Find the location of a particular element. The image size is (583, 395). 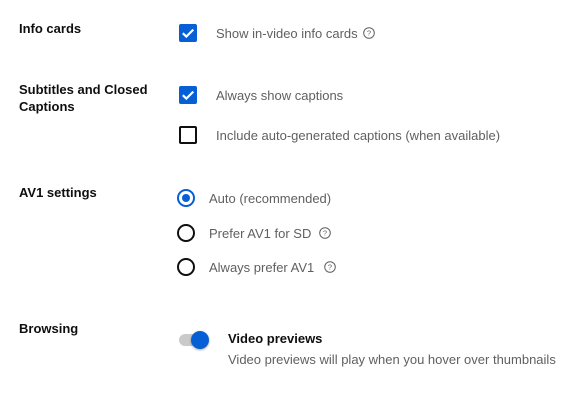

section-title-av1: AV1 settings is located at coordinates (58, 192).